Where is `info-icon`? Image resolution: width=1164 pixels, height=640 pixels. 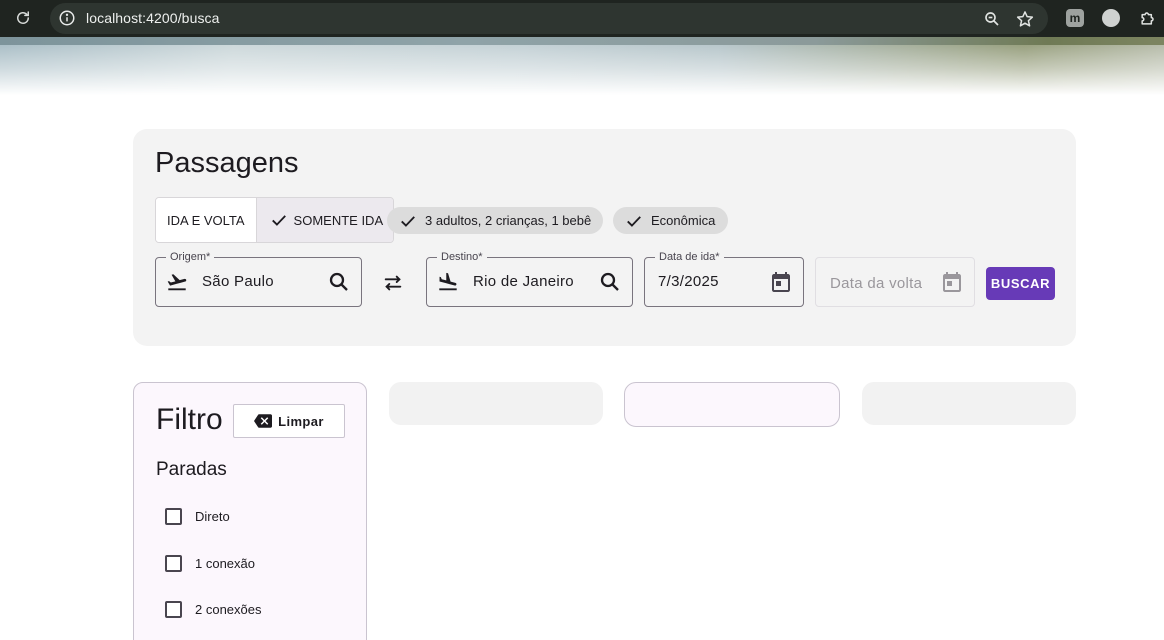
info-icon is located at coordinates (67, 18).